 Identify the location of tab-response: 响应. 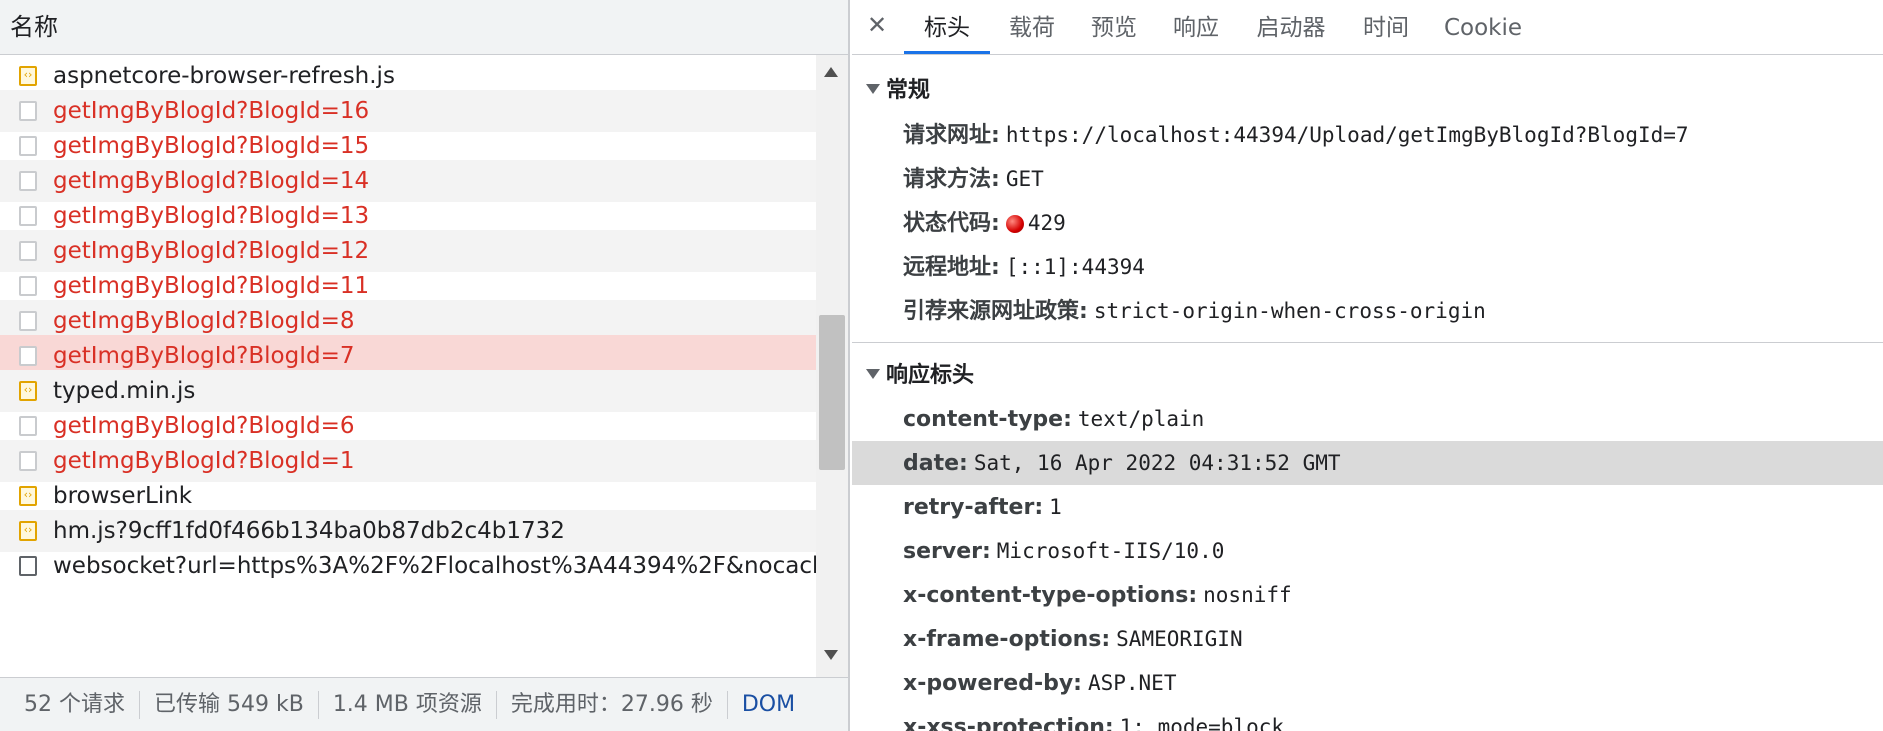
(1196, 27).